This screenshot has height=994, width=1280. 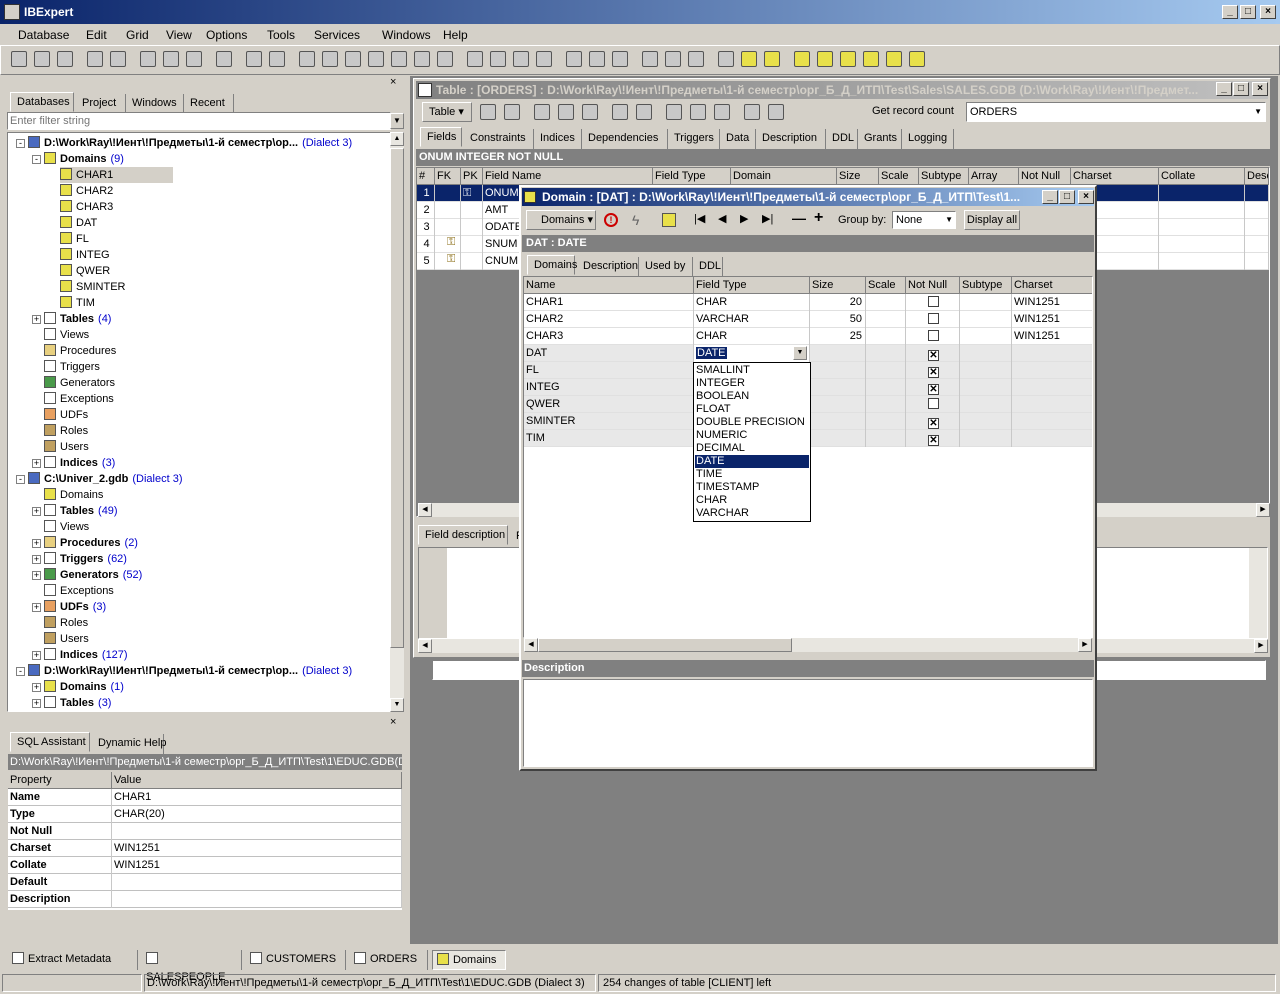 I want to click on field-type-option: NUMERIC, so click(x=752, y=435).